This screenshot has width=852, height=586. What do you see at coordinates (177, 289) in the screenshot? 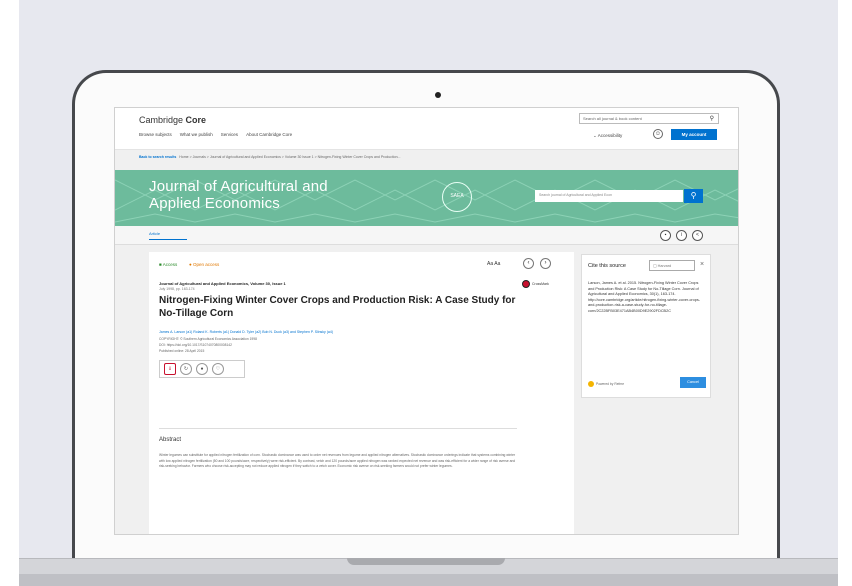
I see `article-volume-line: July 1998, pp. 163-174` at bounding box center [177, 289].